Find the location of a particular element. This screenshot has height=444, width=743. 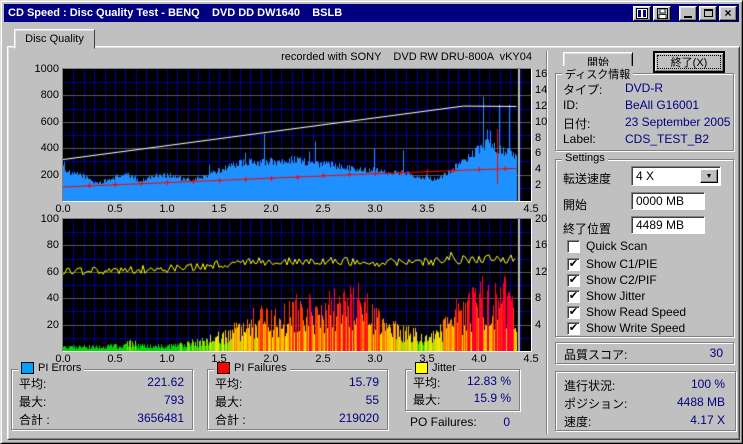

save-icon-glyph is located at coordinates (662, 13).